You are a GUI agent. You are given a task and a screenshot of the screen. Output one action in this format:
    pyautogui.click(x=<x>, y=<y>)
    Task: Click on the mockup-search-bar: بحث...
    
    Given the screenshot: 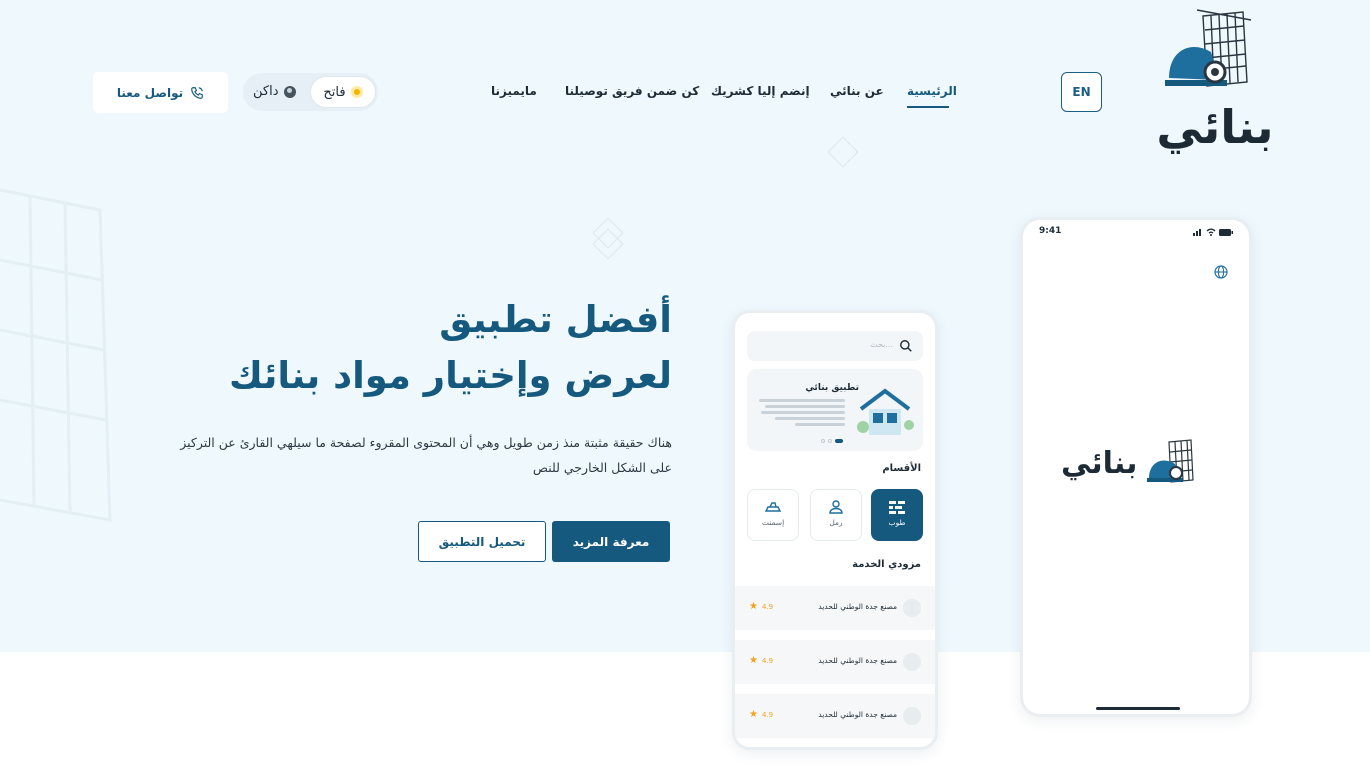 What is the action you would take?
    pyautogui.click(x=835, y=346)
    